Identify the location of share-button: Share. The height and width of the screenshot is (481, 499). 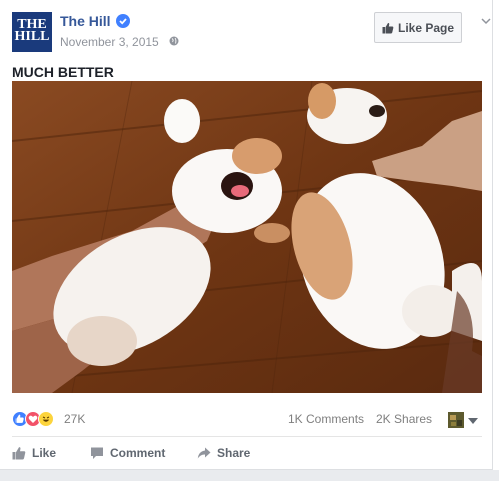
(223, 453).